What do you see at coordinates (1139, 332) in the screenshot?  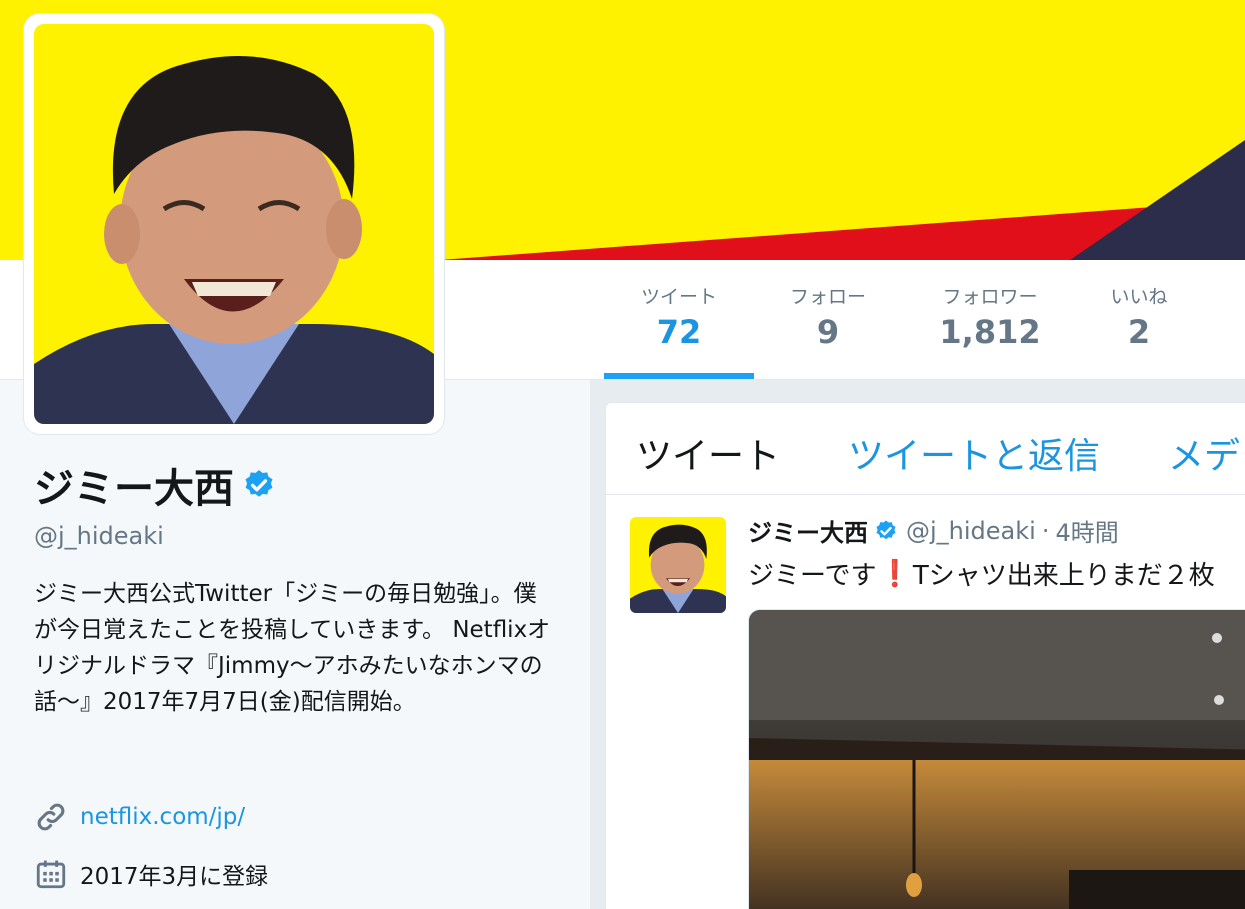 I see `stat-likes-value: 2` at bounding box center [1139, 332].